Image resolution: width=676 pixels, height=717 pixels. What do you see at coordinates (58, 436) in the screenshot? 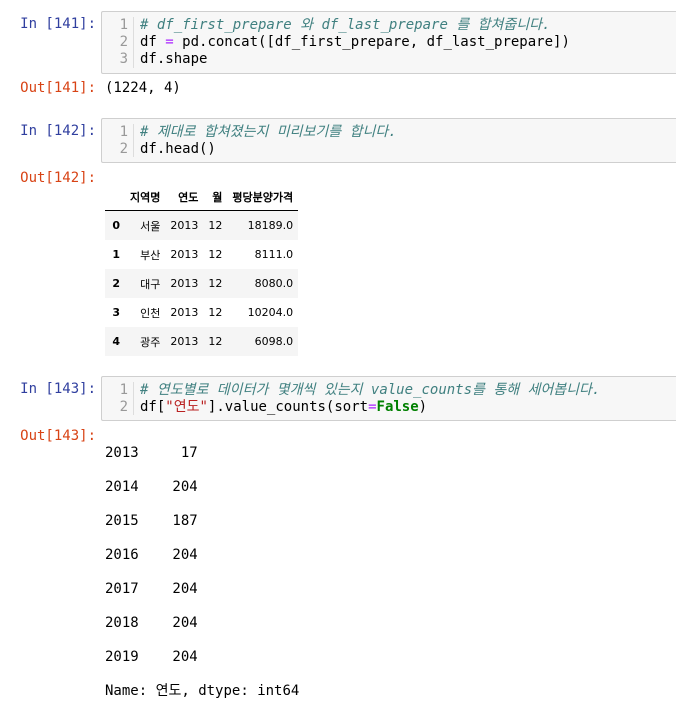
I see `cell-143-out-prompt: Out[143]:` at bounding box center [58, 436].